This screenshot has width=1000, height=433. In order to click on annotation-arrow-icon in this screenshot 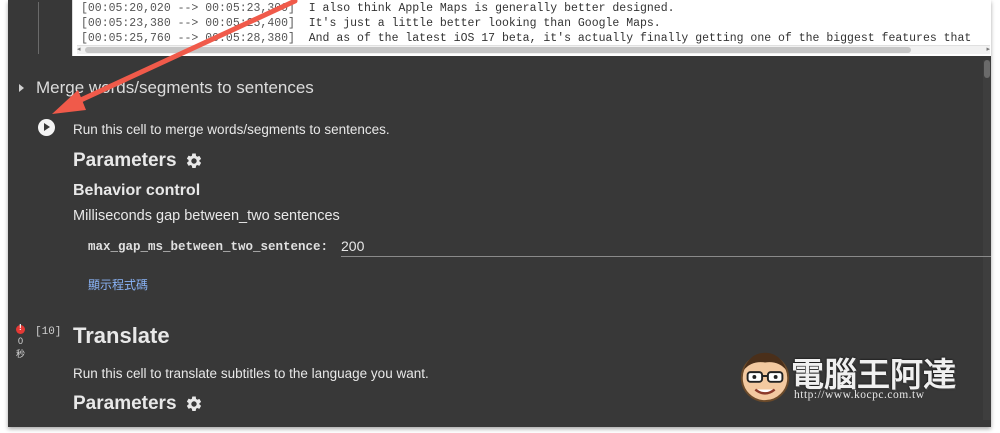, I will do `click(175, 57)`.